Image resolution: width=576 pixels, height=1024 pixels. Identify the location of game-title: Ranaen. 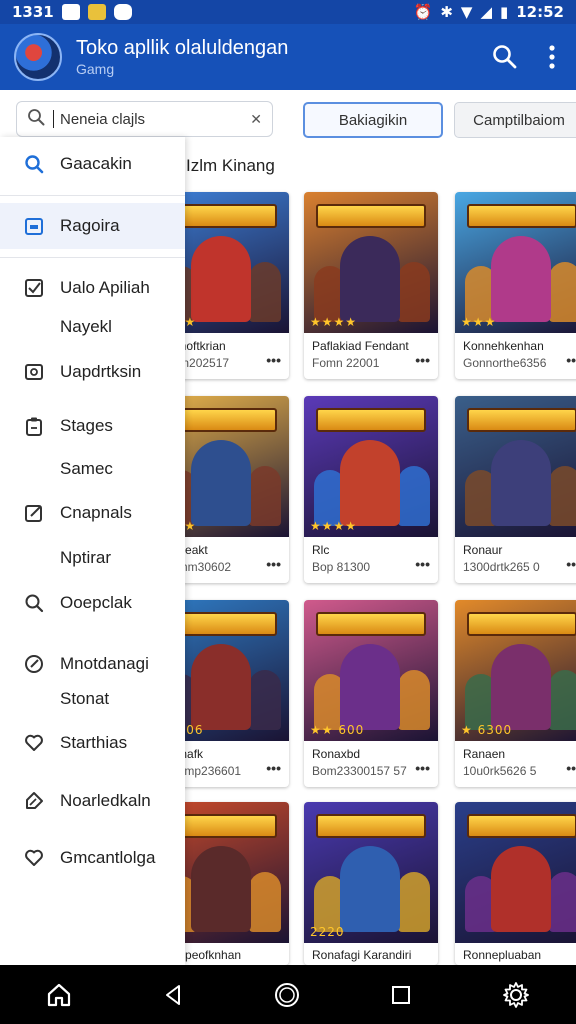
(484, 754).